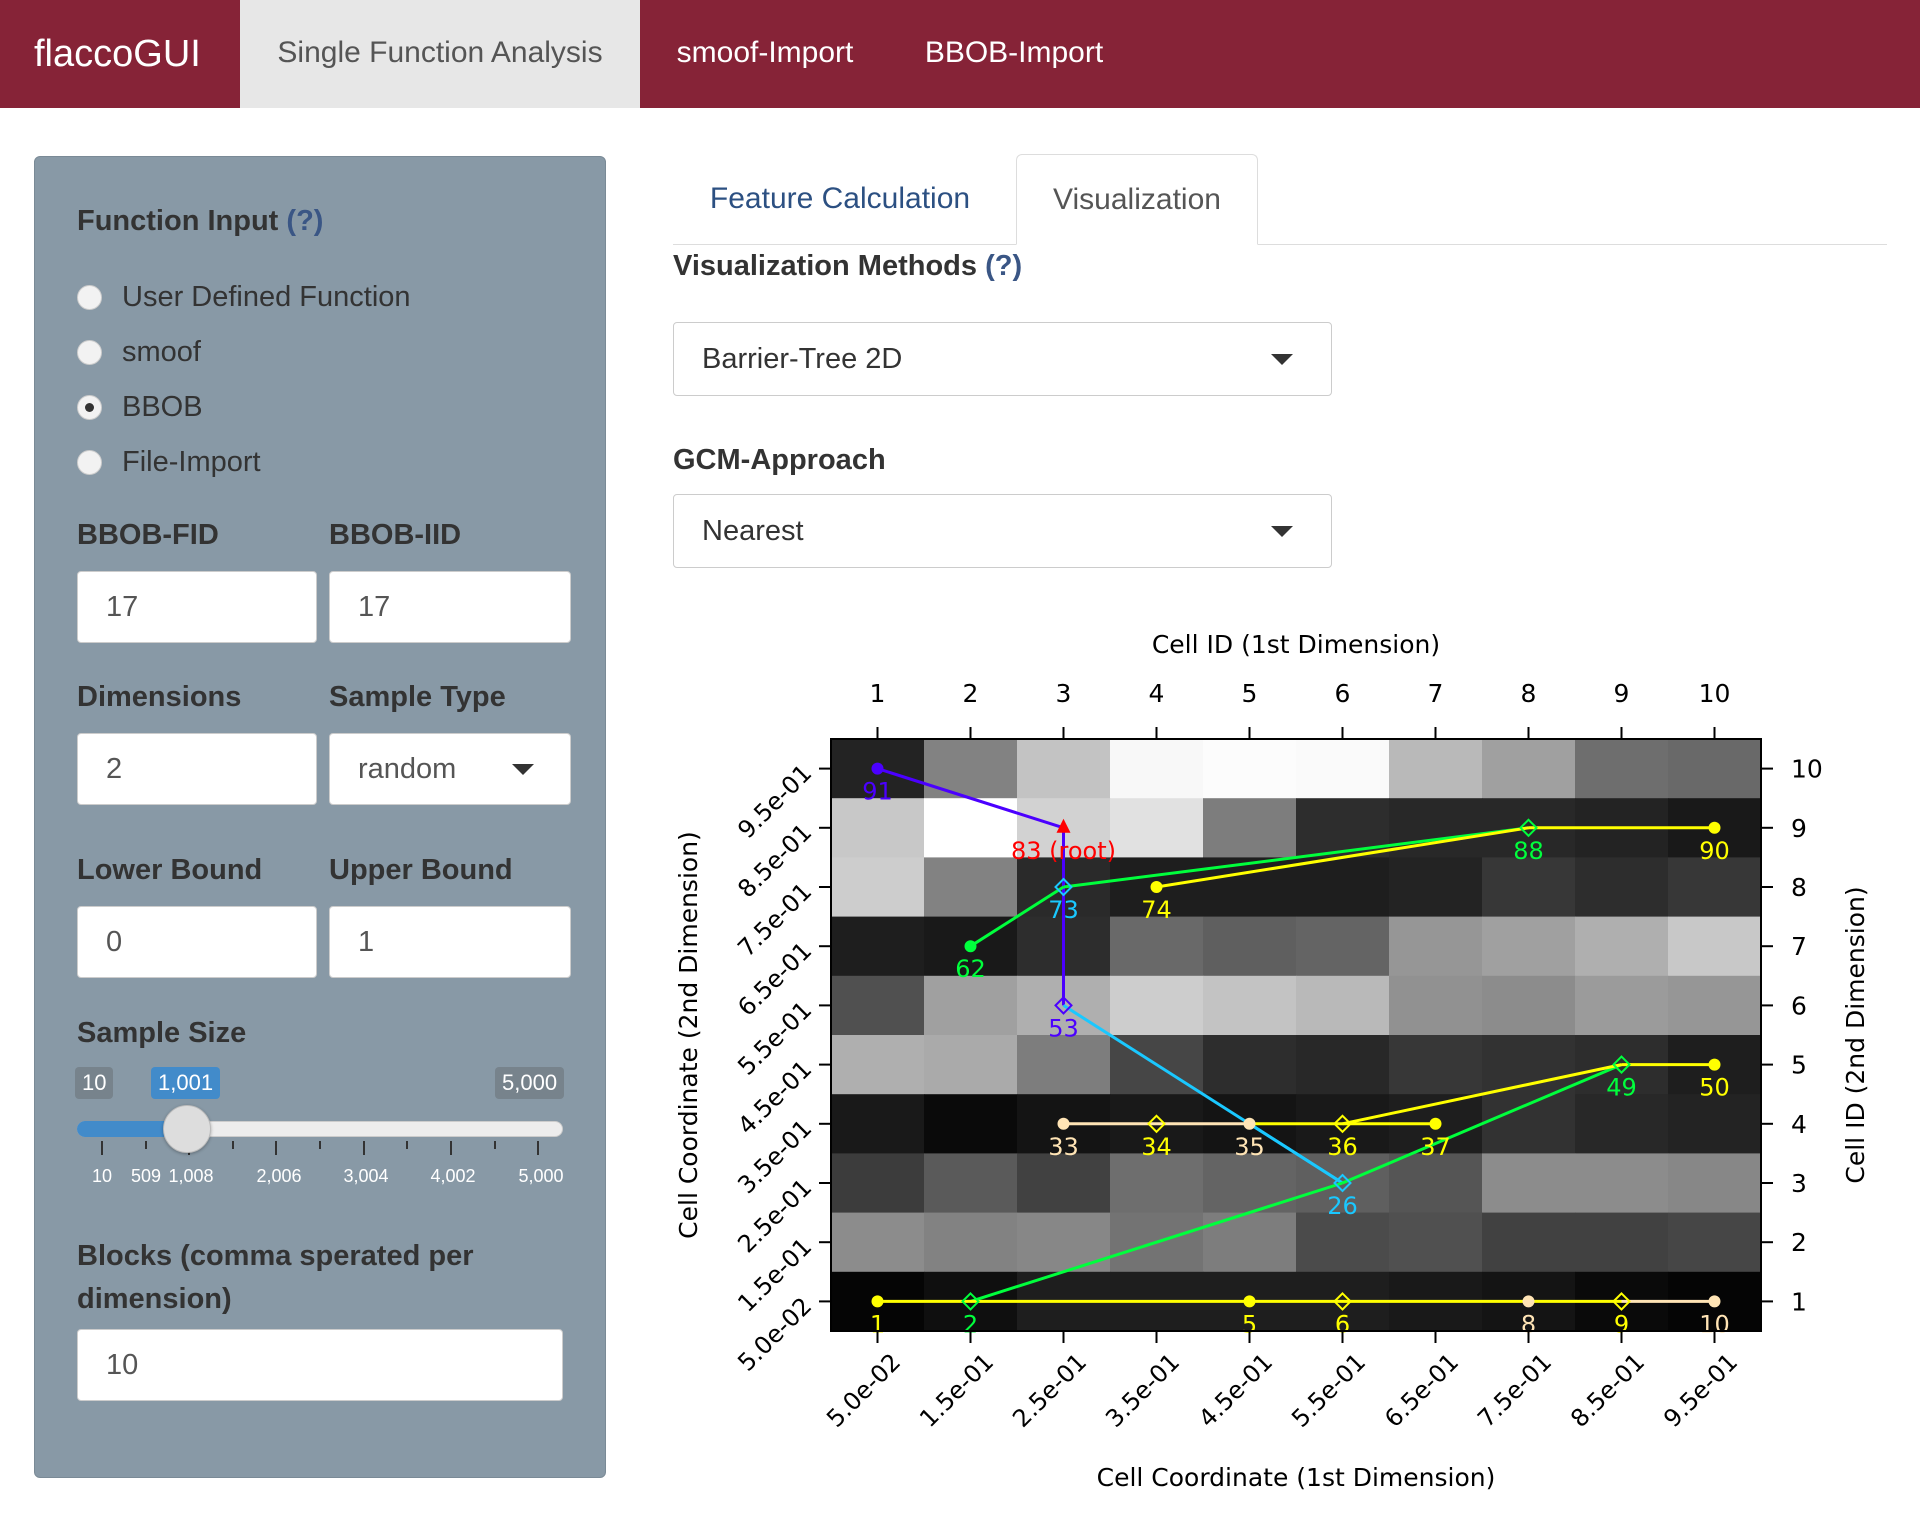  What do you see at coordinates (1799, 1124) in the screenshot?
I see `y-tick-label-right: 4` at bounding box center [1799, 1124].